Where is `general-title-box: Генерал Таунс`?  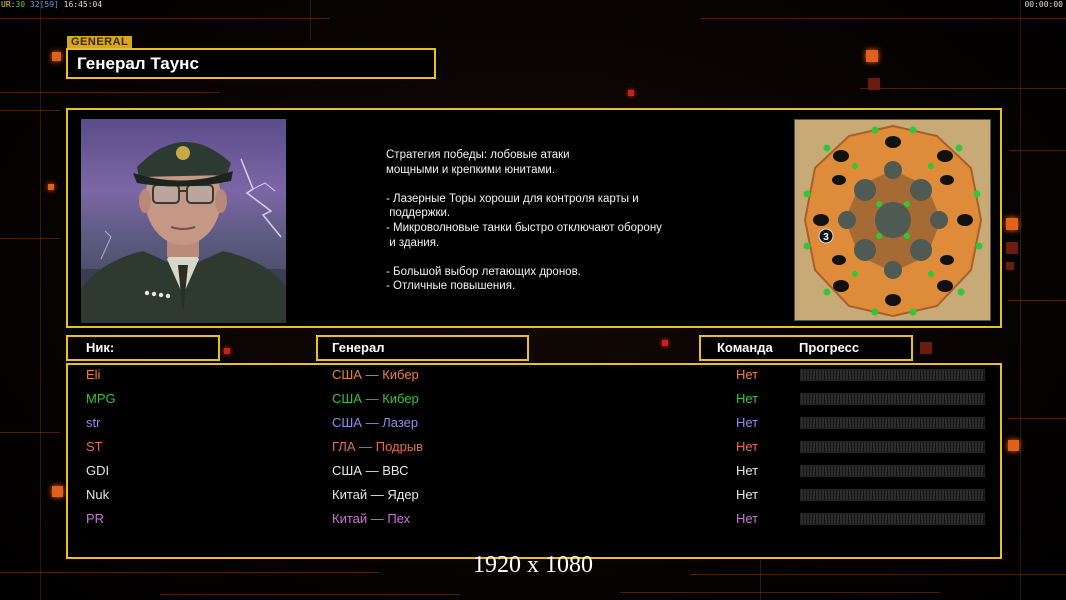
general-title-box: Генерал Таунс is located at coordinates (251, 63).